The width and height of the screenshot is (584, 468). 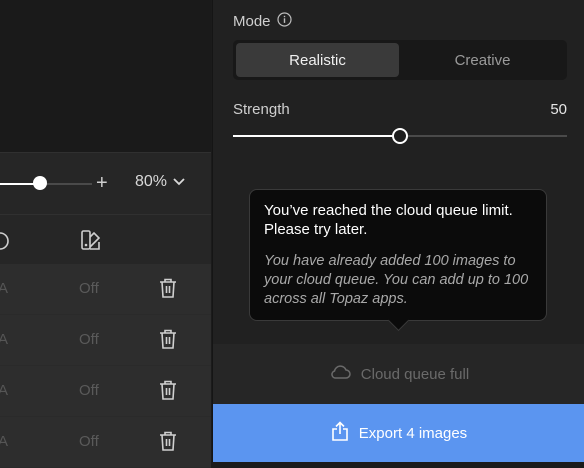 What do you see at coordinates (413, 433) in the screenshot?
I see `export-label: Export 4 images` at bounding box center [413, 433].